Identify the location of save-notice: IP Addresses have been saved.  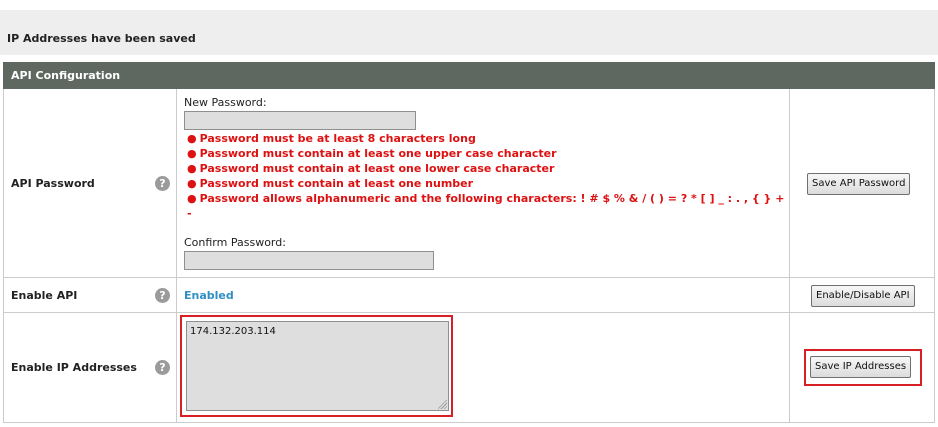
(469, 32).